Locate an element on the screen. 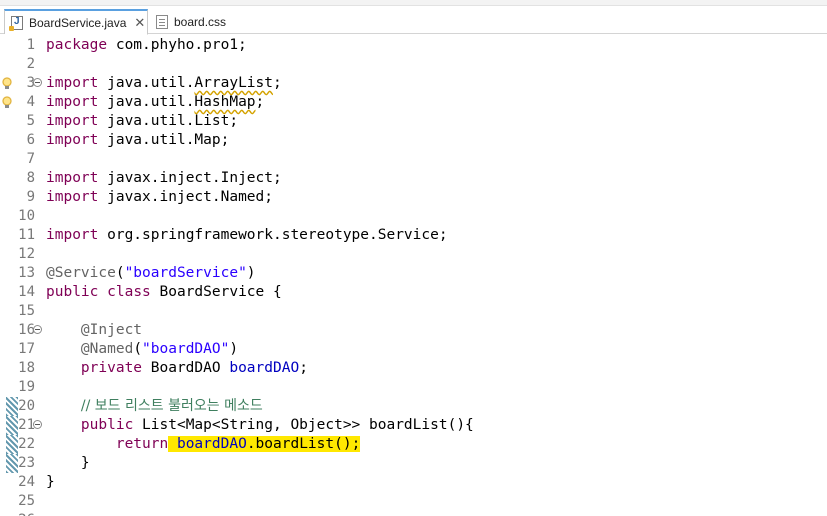 This screenshot has height=516, width=827. code-token: // 보드 리스트 불러오는 메소드 is located at coordinates (171, 406).